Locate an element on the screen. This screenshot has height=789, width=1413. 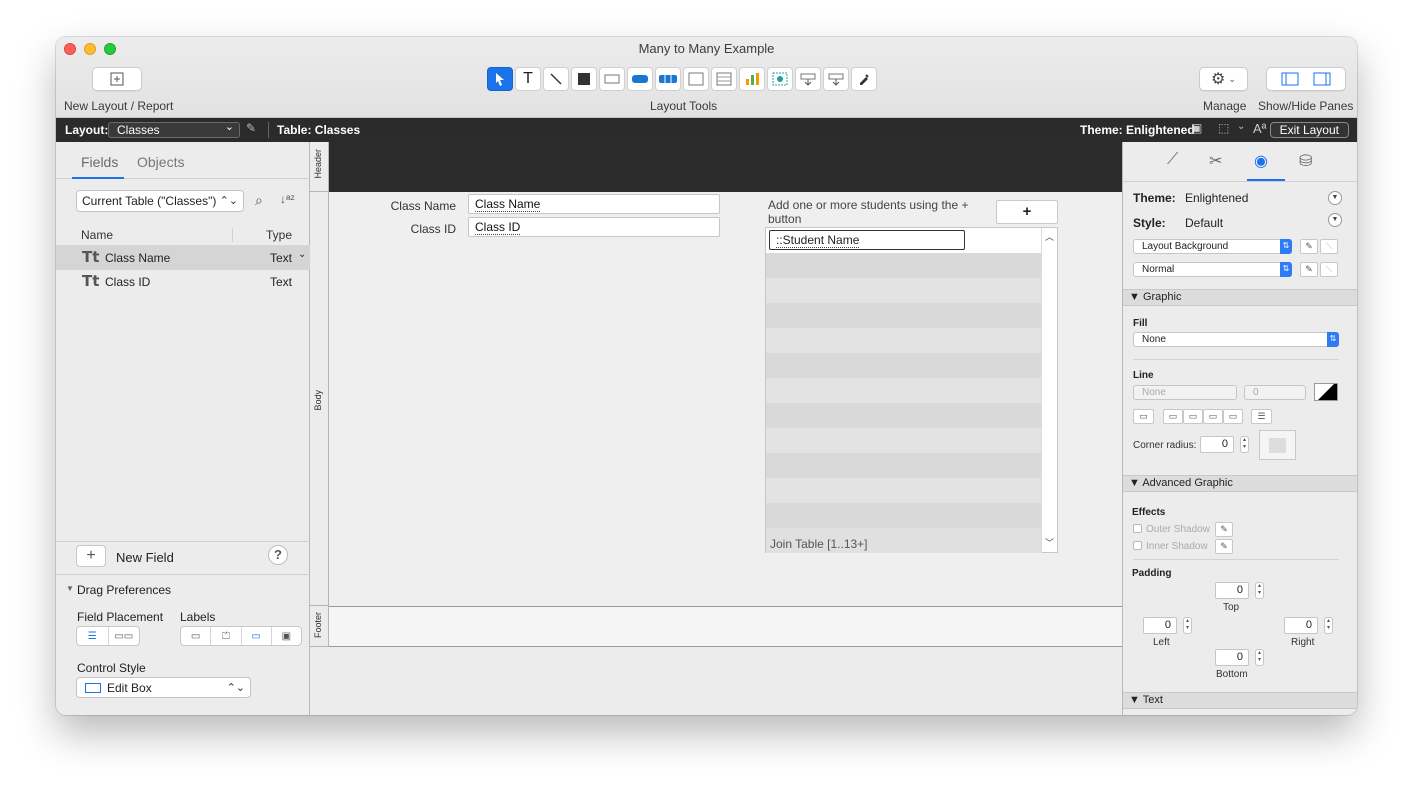
layout-select: Classes is located at coordinates (174, 129).